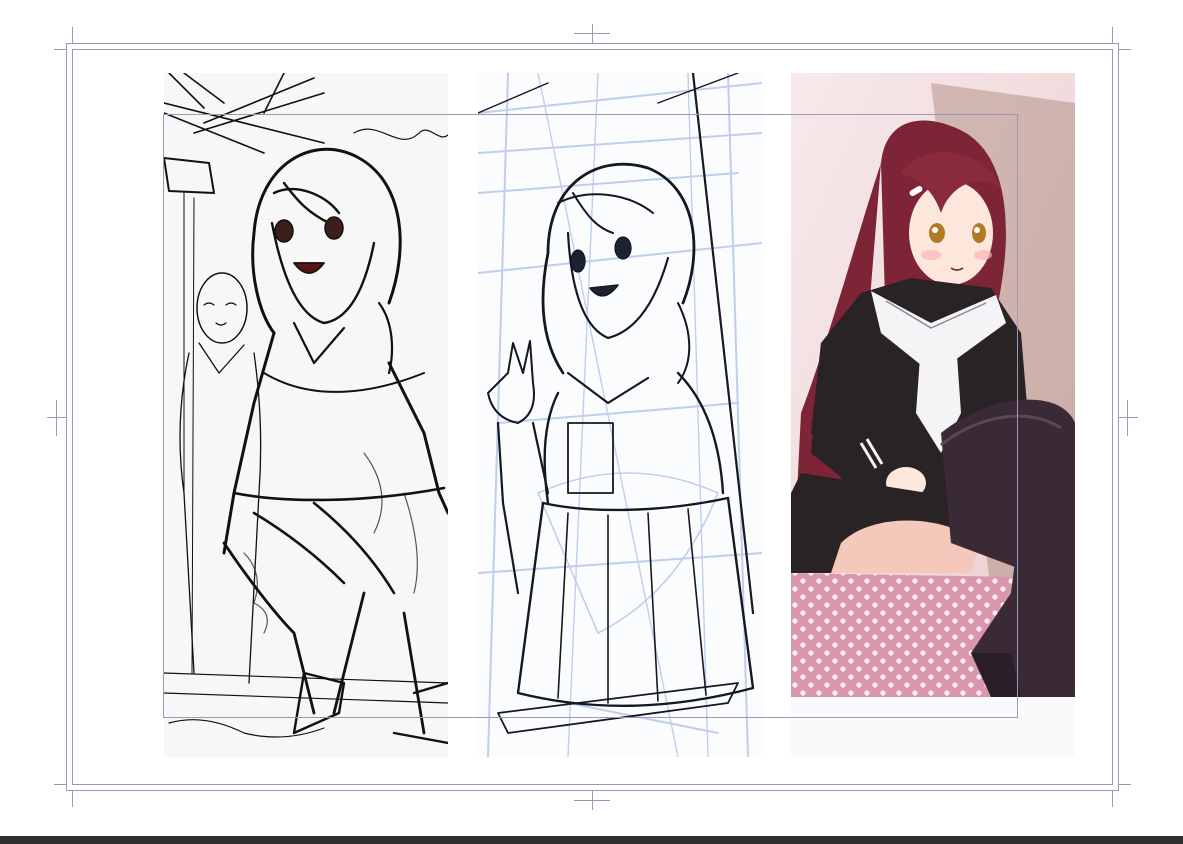  What do you see at coordinates (1125, 784) in the screenshot?
I see `corner-mark-br-h` at bounding box center [1125, 784].